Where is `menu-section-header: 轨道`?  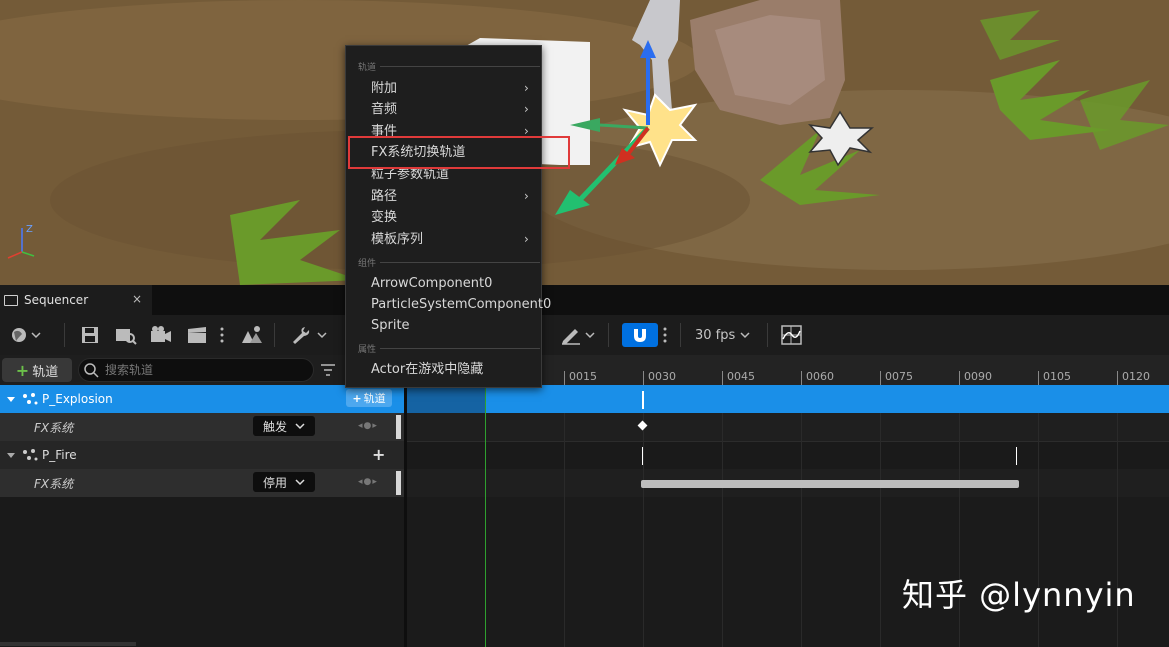
menu-section-header: 轨道 is located at coordinates (449, 66).